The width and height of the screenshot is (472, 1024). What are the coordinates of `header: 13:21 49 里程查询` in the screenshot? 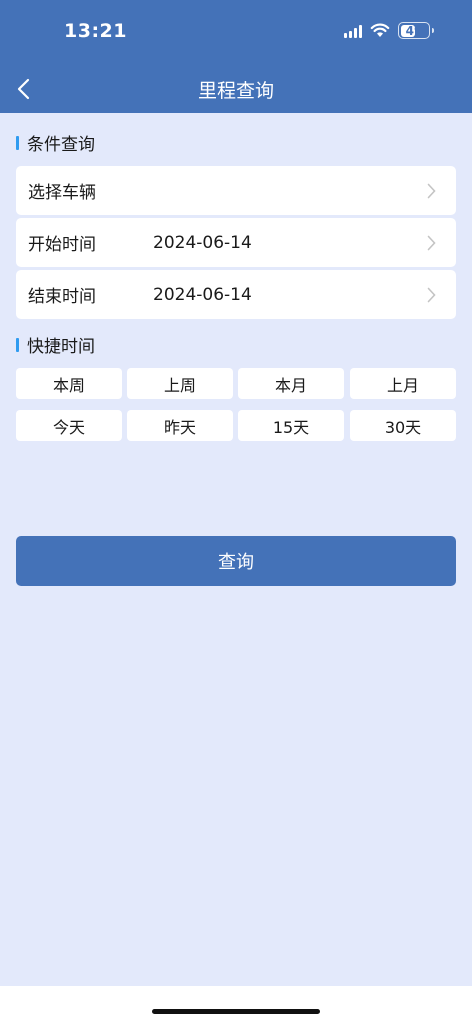 It's located at (236, 56).